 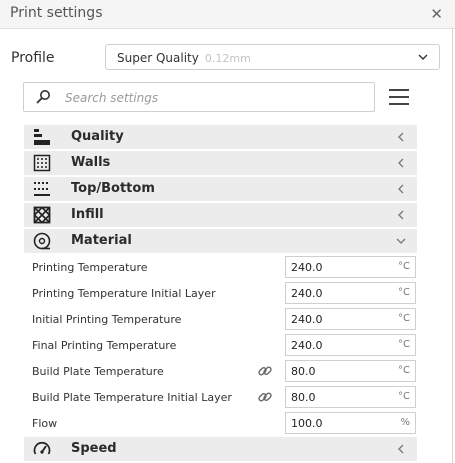 I want to click on printing-temperature-initial-layer-field: 240.0 °C, so click(x=350, y=293).